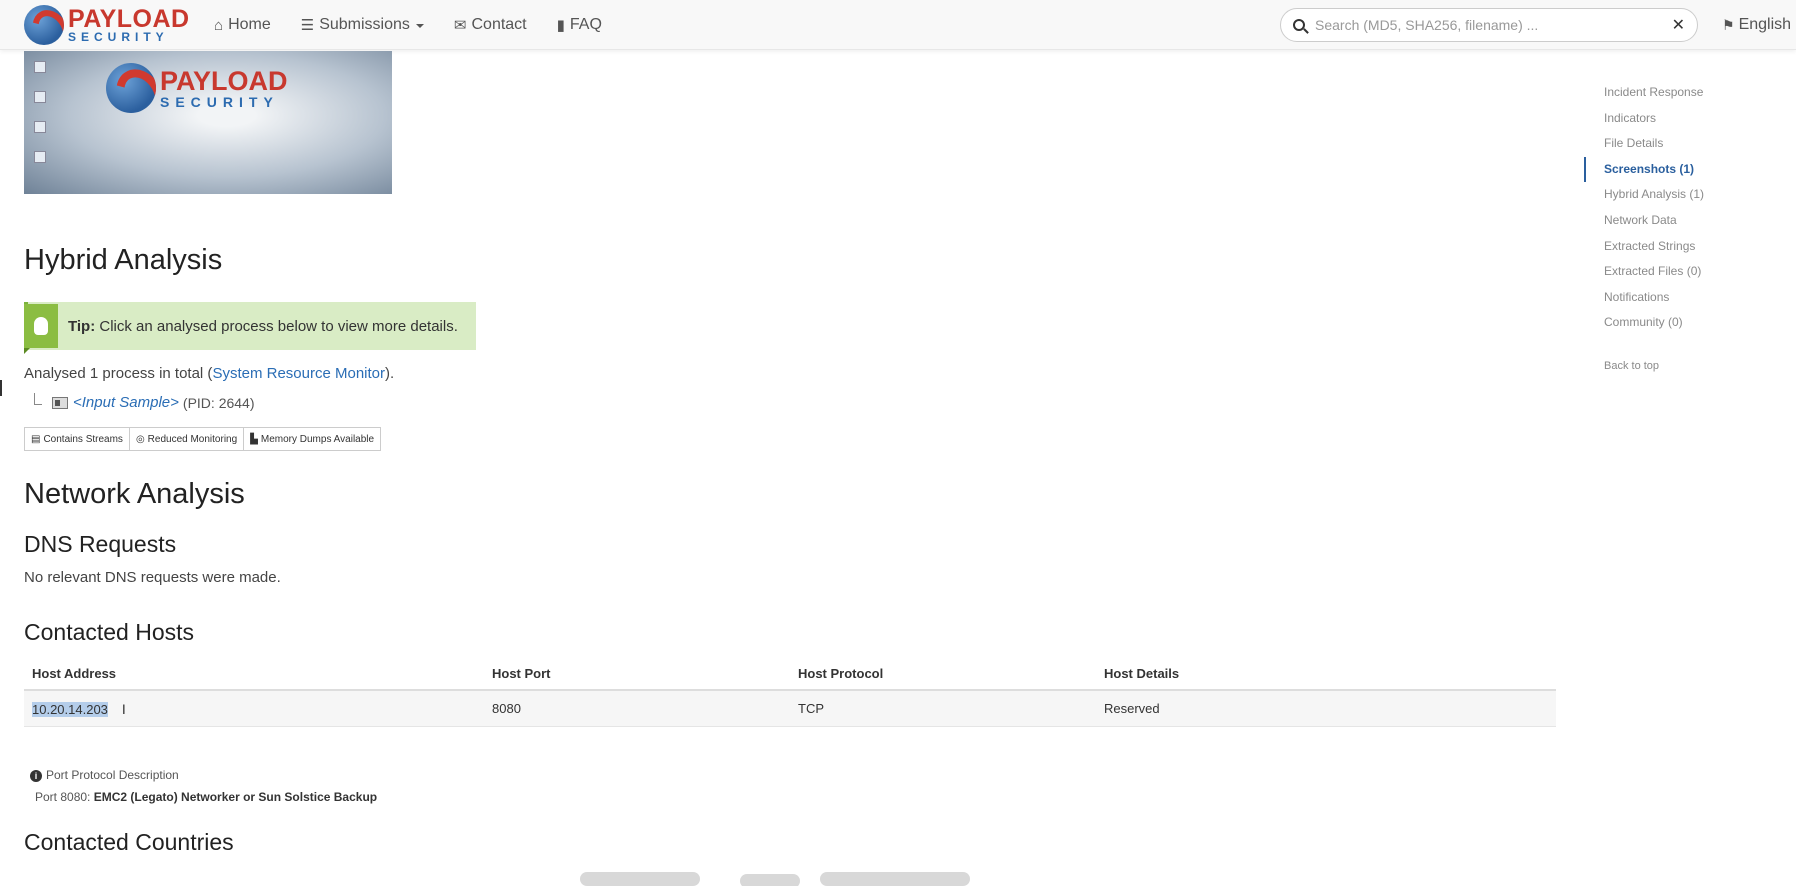 The height and width of the screenshot is (886, 1796). Describe the element at coordinates (1684, 169) in the screenshot. I see `section-link-screenshots: Screenshots (1)` at that location.